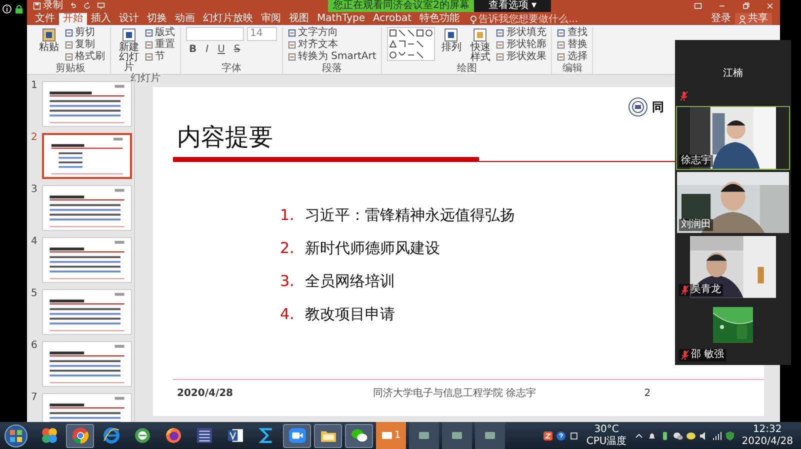  What do you see at coordinates (225, 137) in the screenshot?
I see `slide-title: 内容提要` at bounding box center [225, 137].